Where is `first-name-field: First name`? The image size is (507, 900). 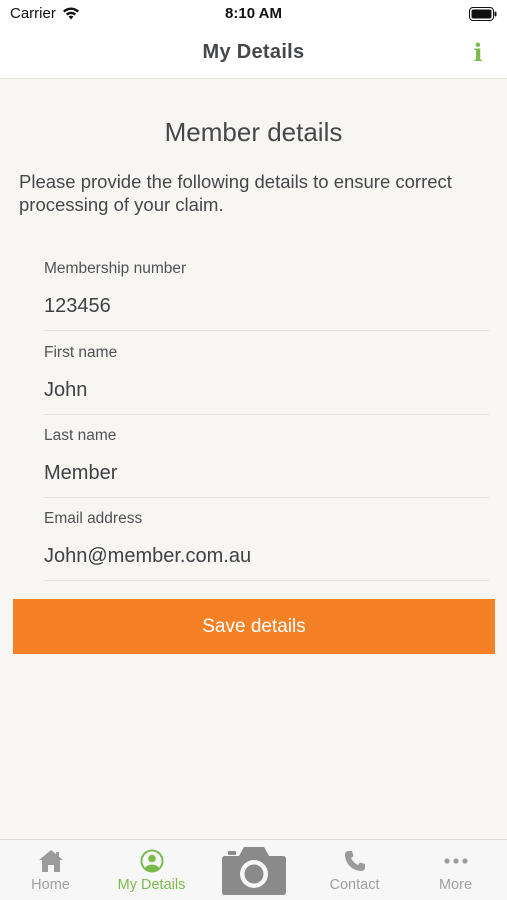
first-name-field: First name is located at coordinates (266, 373).